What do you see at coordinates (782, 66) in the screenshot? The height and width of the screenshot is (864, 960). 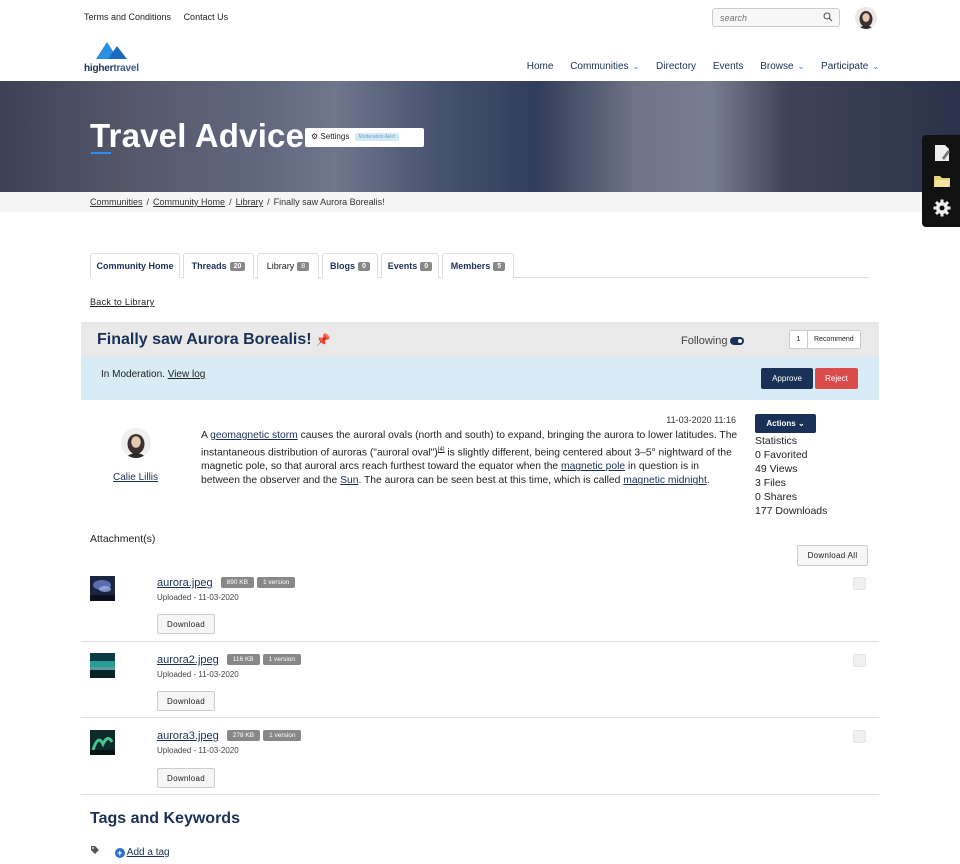 I see `nav-browse: Browse ⌄` at bounding box center [782, 66].